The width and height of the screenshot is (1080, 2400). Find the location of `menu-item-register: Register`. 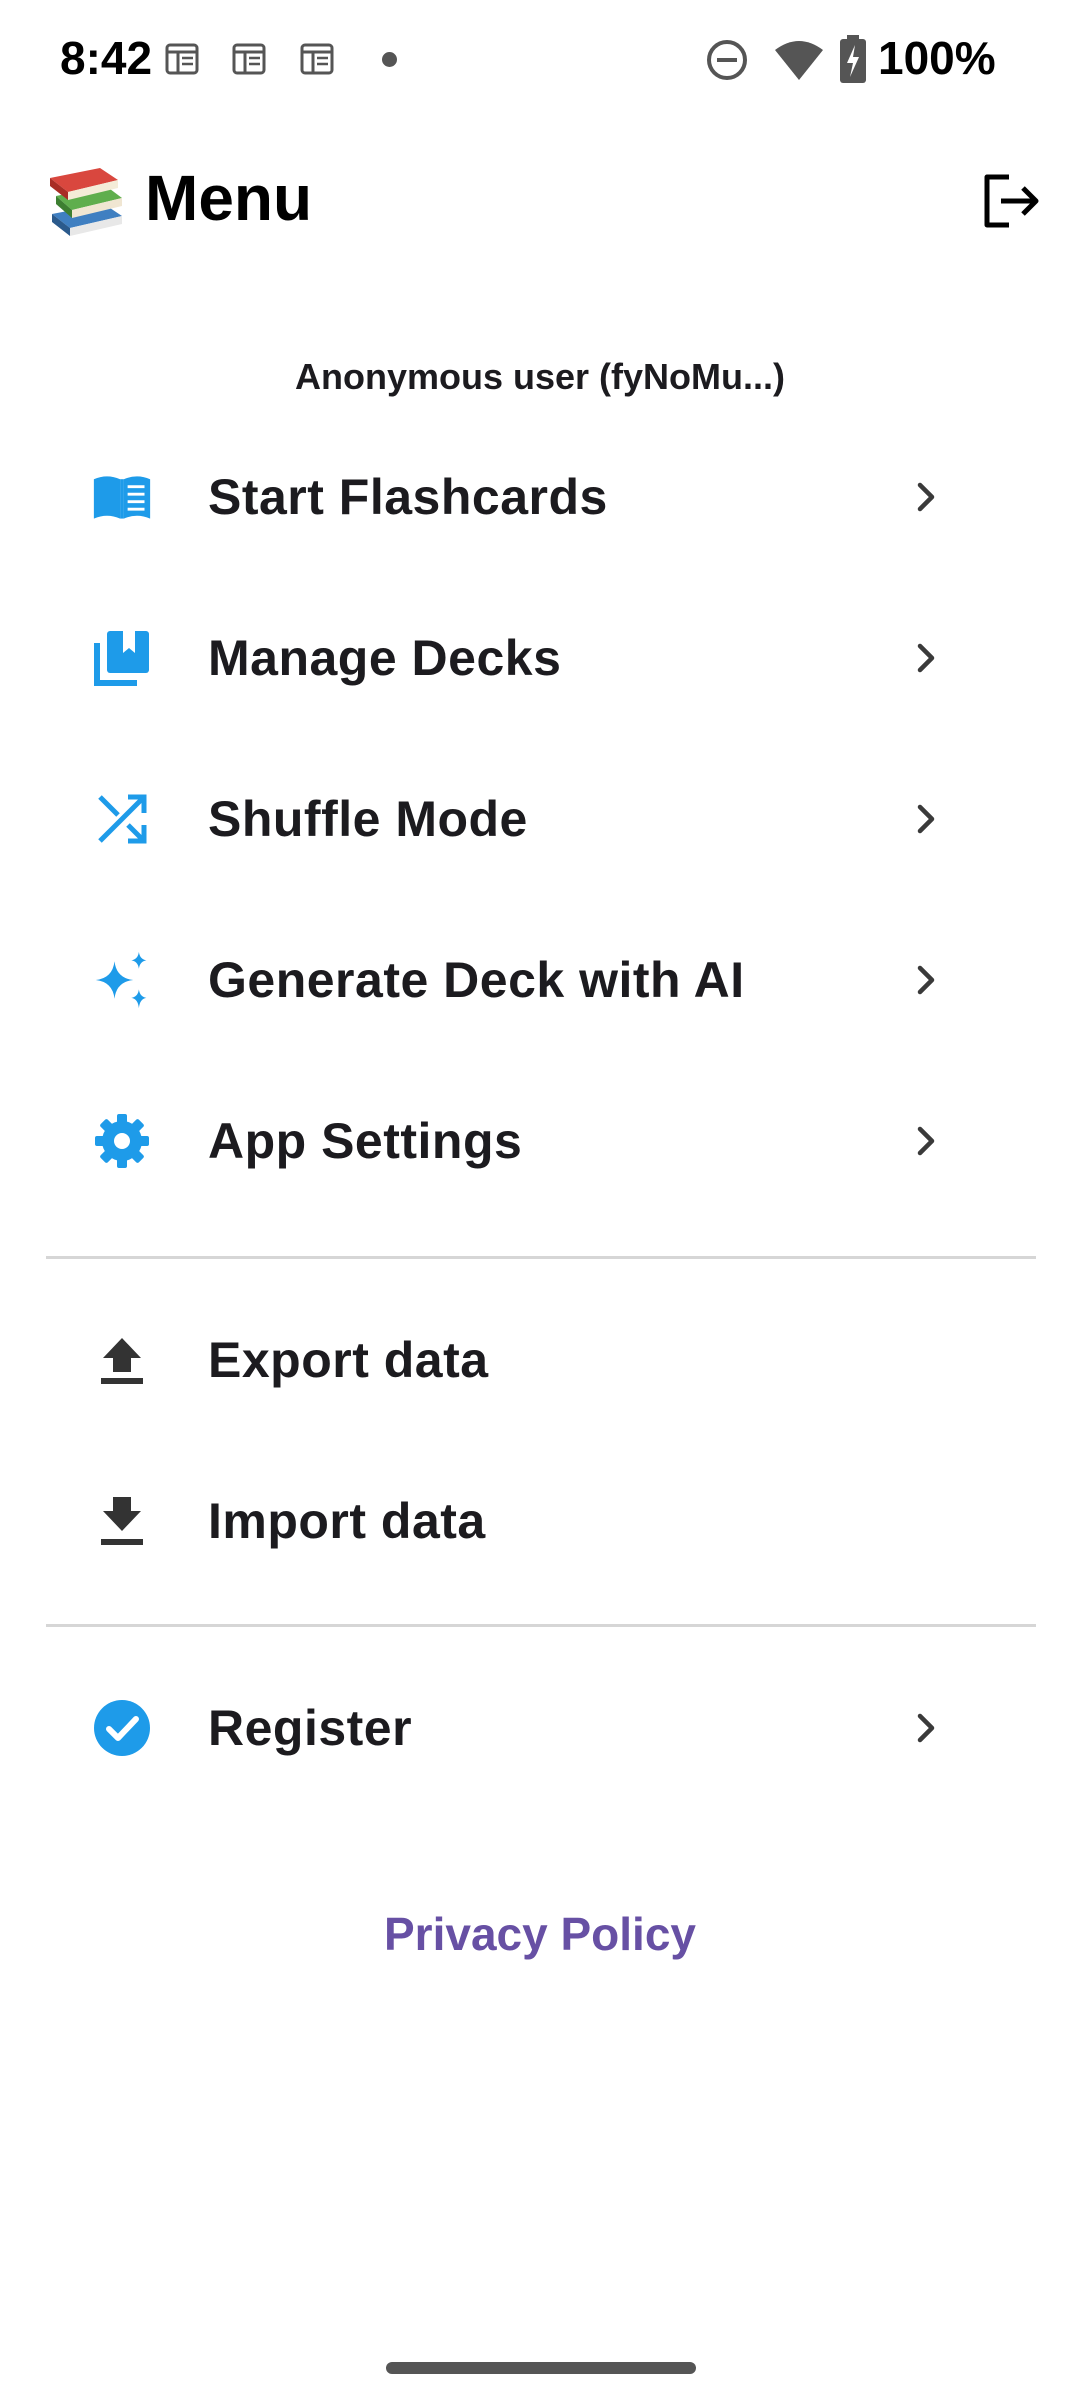

menu-item-register: Register is located at coordinates (541, 1728).